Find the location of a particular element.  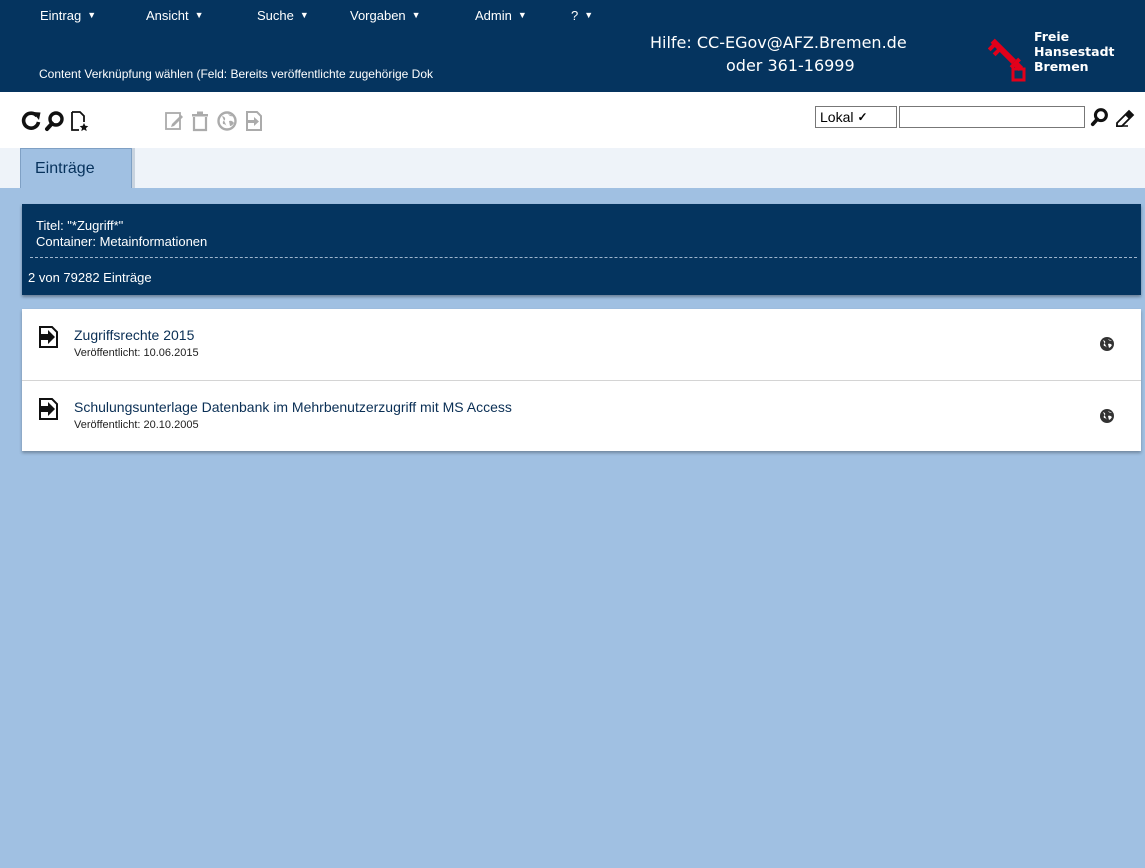

logo-line-1: Freie is located at coordinates (1052, 36).